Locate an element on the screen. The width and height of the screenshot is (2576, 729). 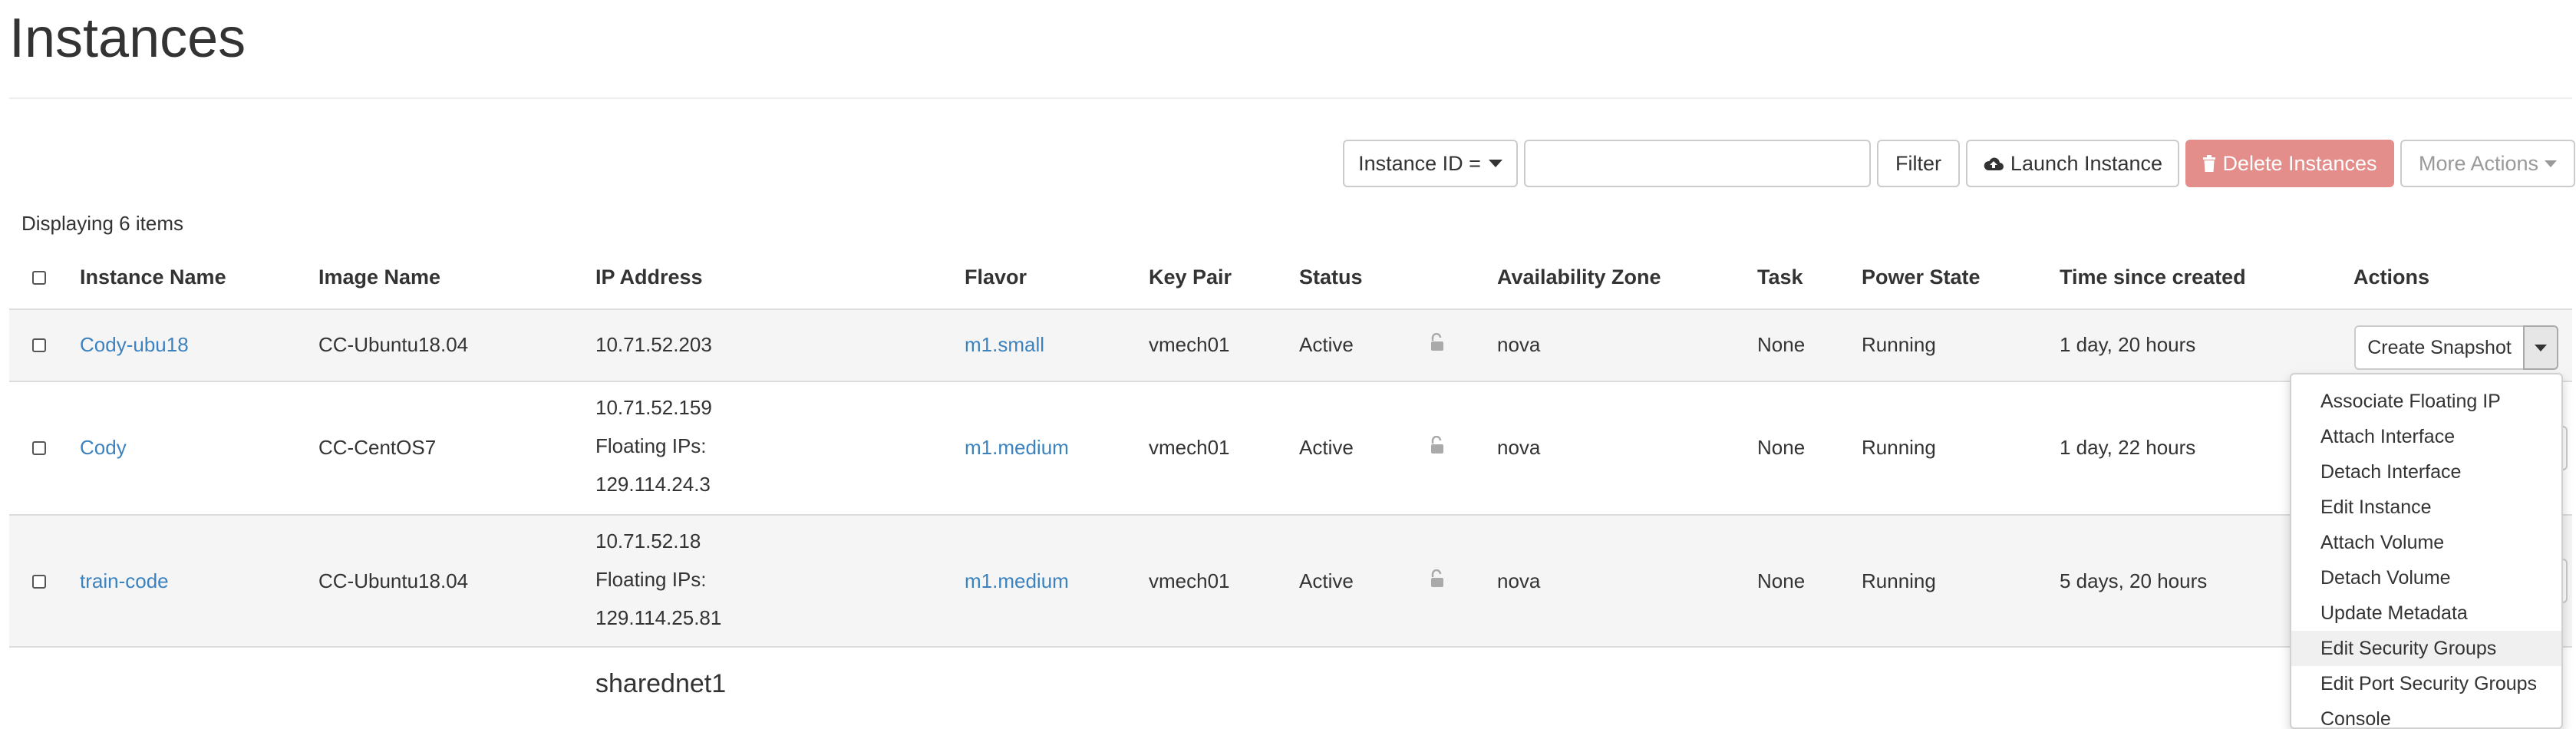
col-actions: Actions is located at coordinates (2391, 277).